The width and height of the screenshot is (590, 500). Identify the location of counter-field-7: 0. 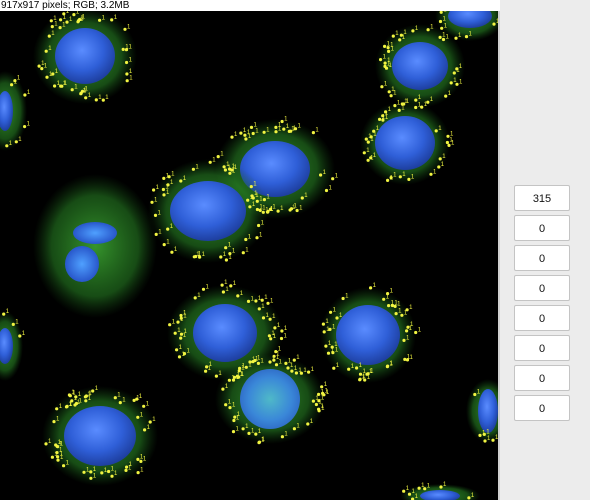
(542, 378).